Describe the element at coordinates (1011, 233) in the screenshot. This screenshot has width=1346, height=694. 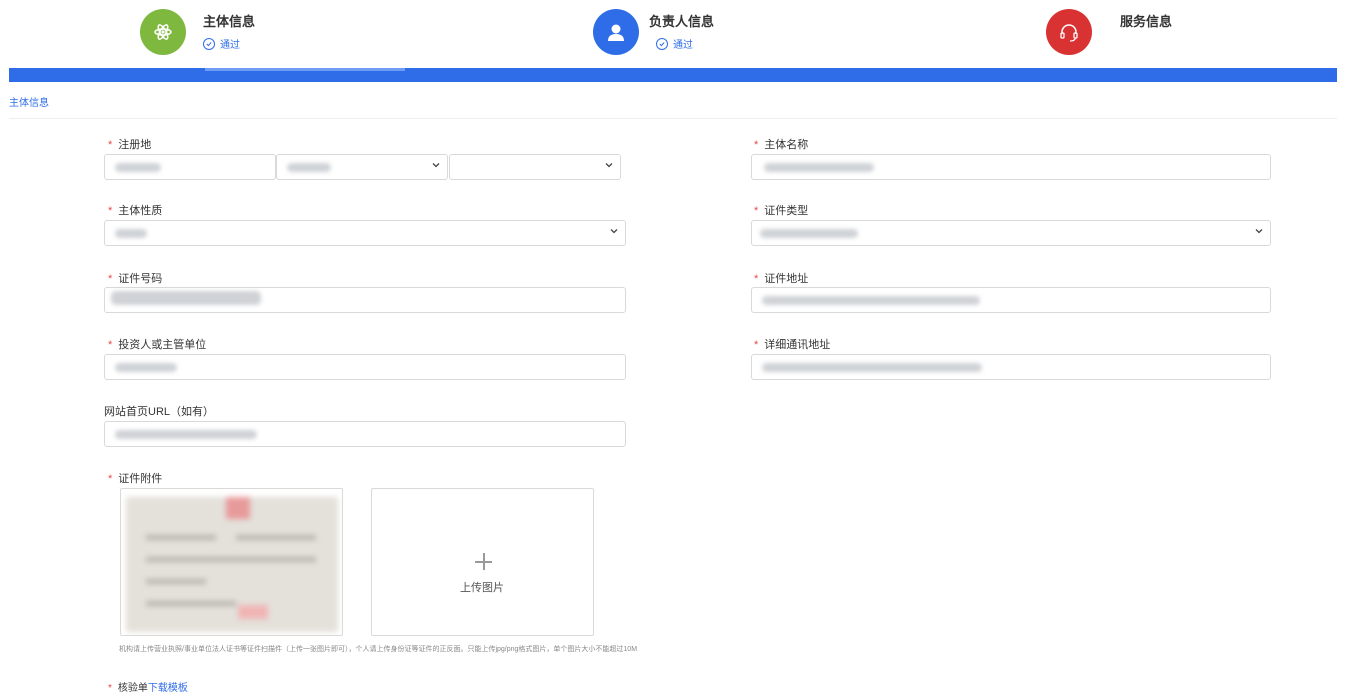
I see `cert-type-select` at that location.